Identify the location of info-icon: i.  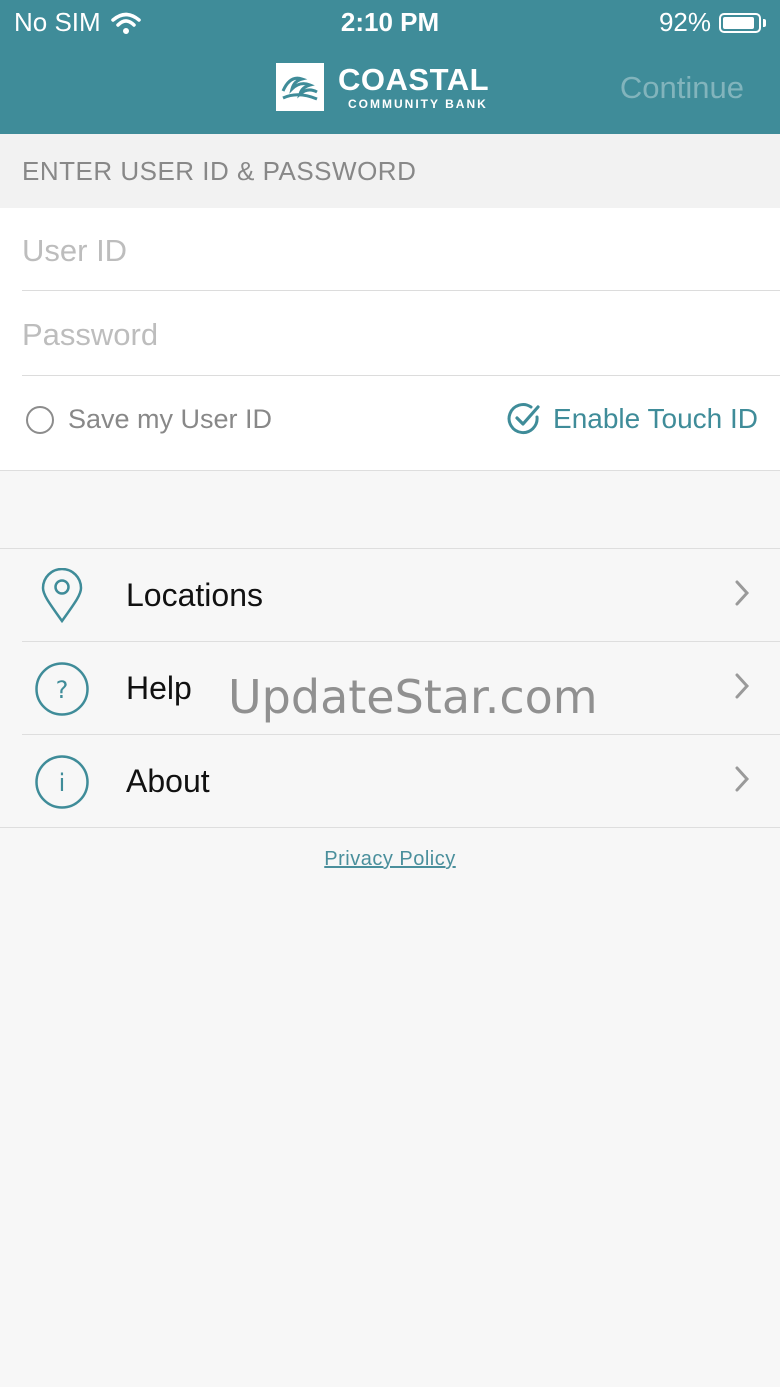
(62, 782).